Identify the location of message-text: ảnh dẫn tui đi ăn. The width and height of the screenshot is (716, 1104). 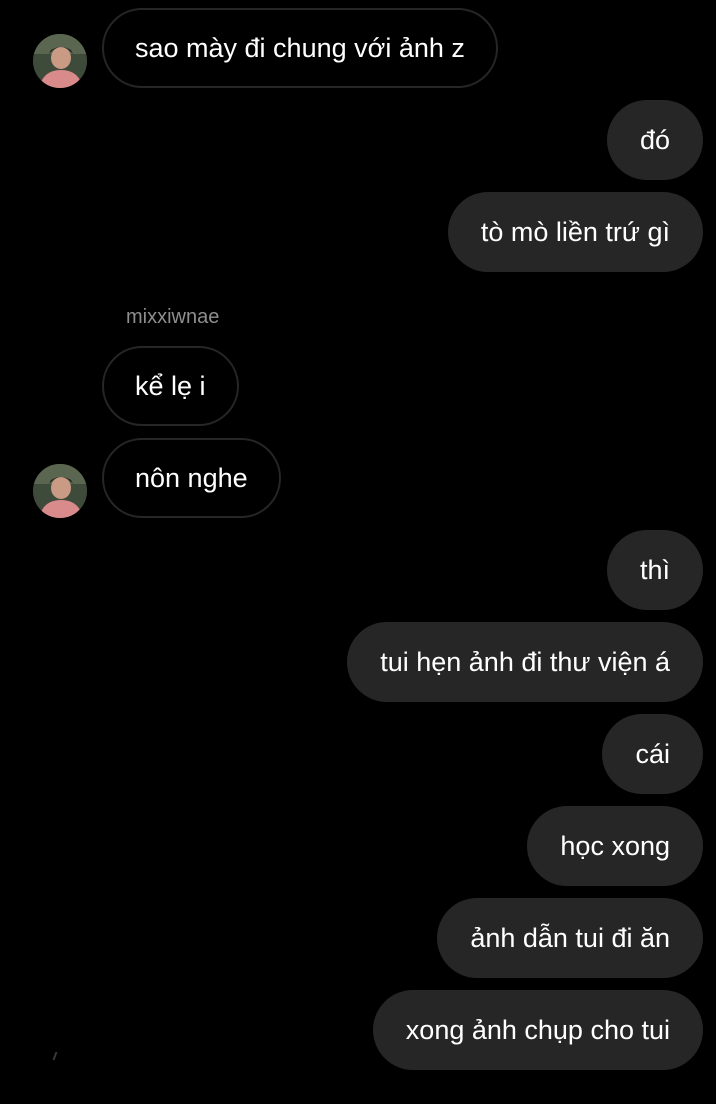
(570, 938).